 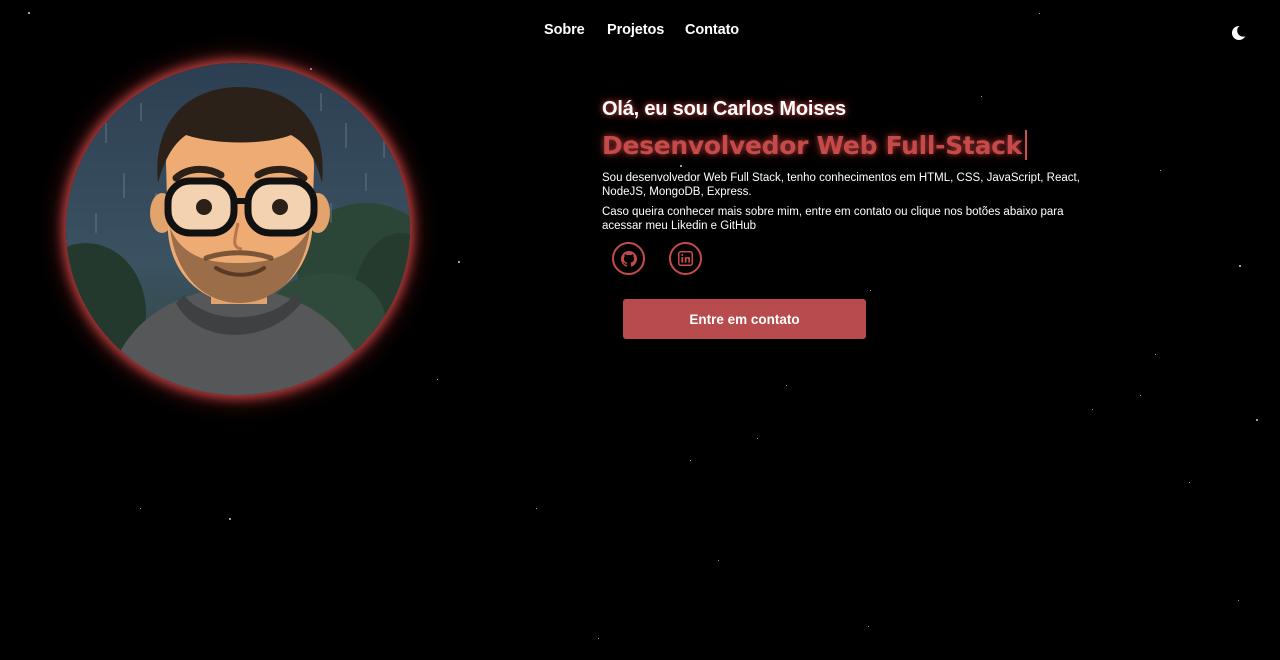 I want to click on top-nav: Sobre Projetos Contato, so click(x=640, y=32).